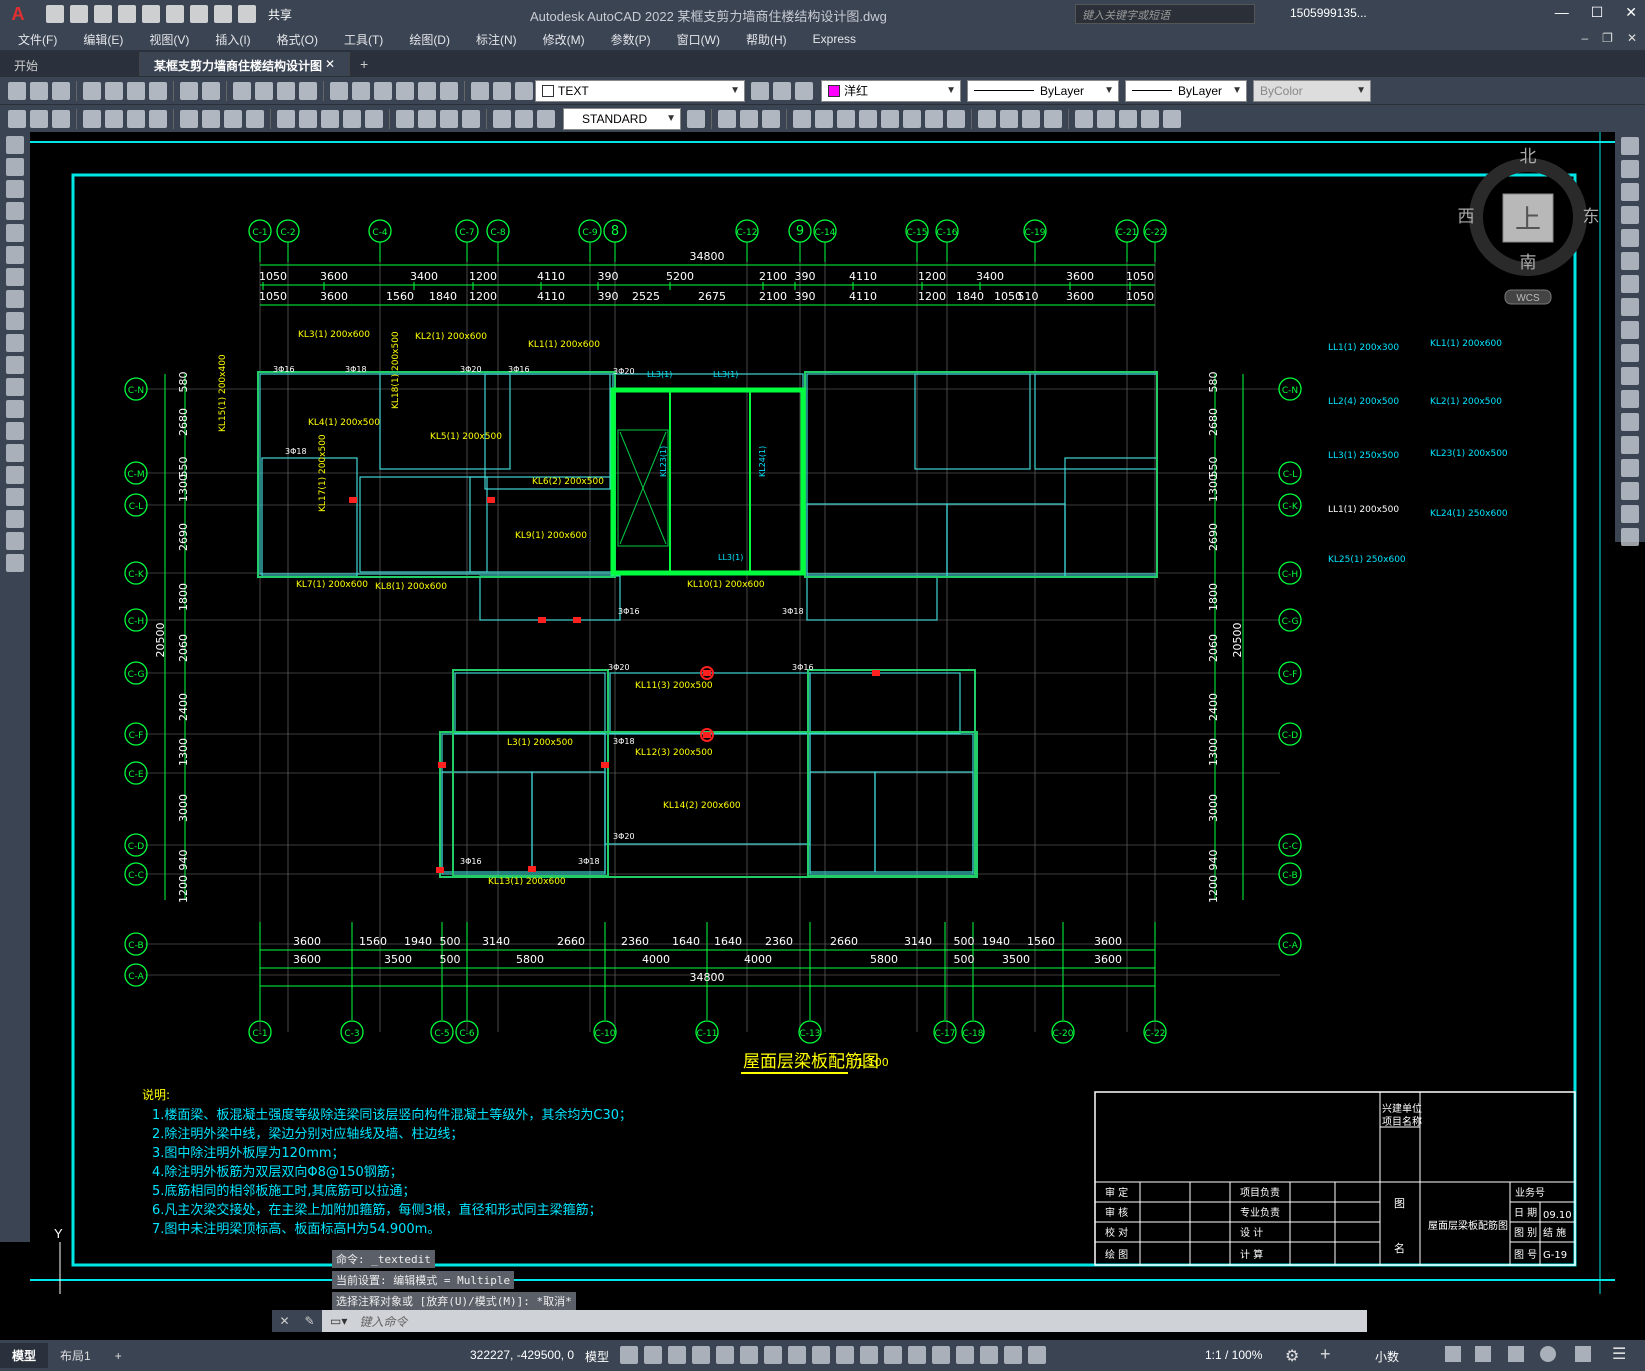  Describe the element at coordinates (232, 39) in the screenshot. I see `menu-insert: 插入(I)` at that location.